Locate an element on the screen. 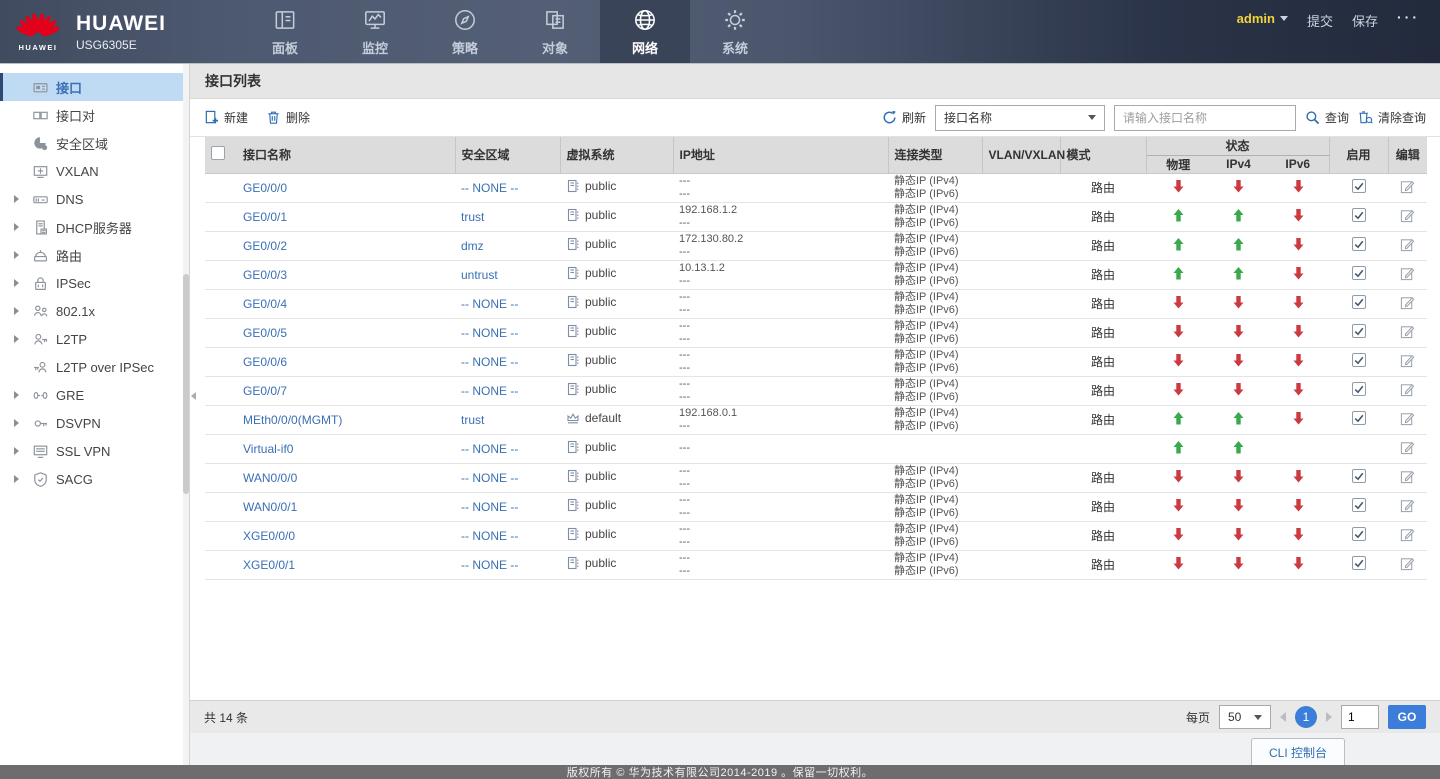 The height and width of the screenshot is (779, 1440). nav-item-network: 网络 is located at coordinates (645, 31).